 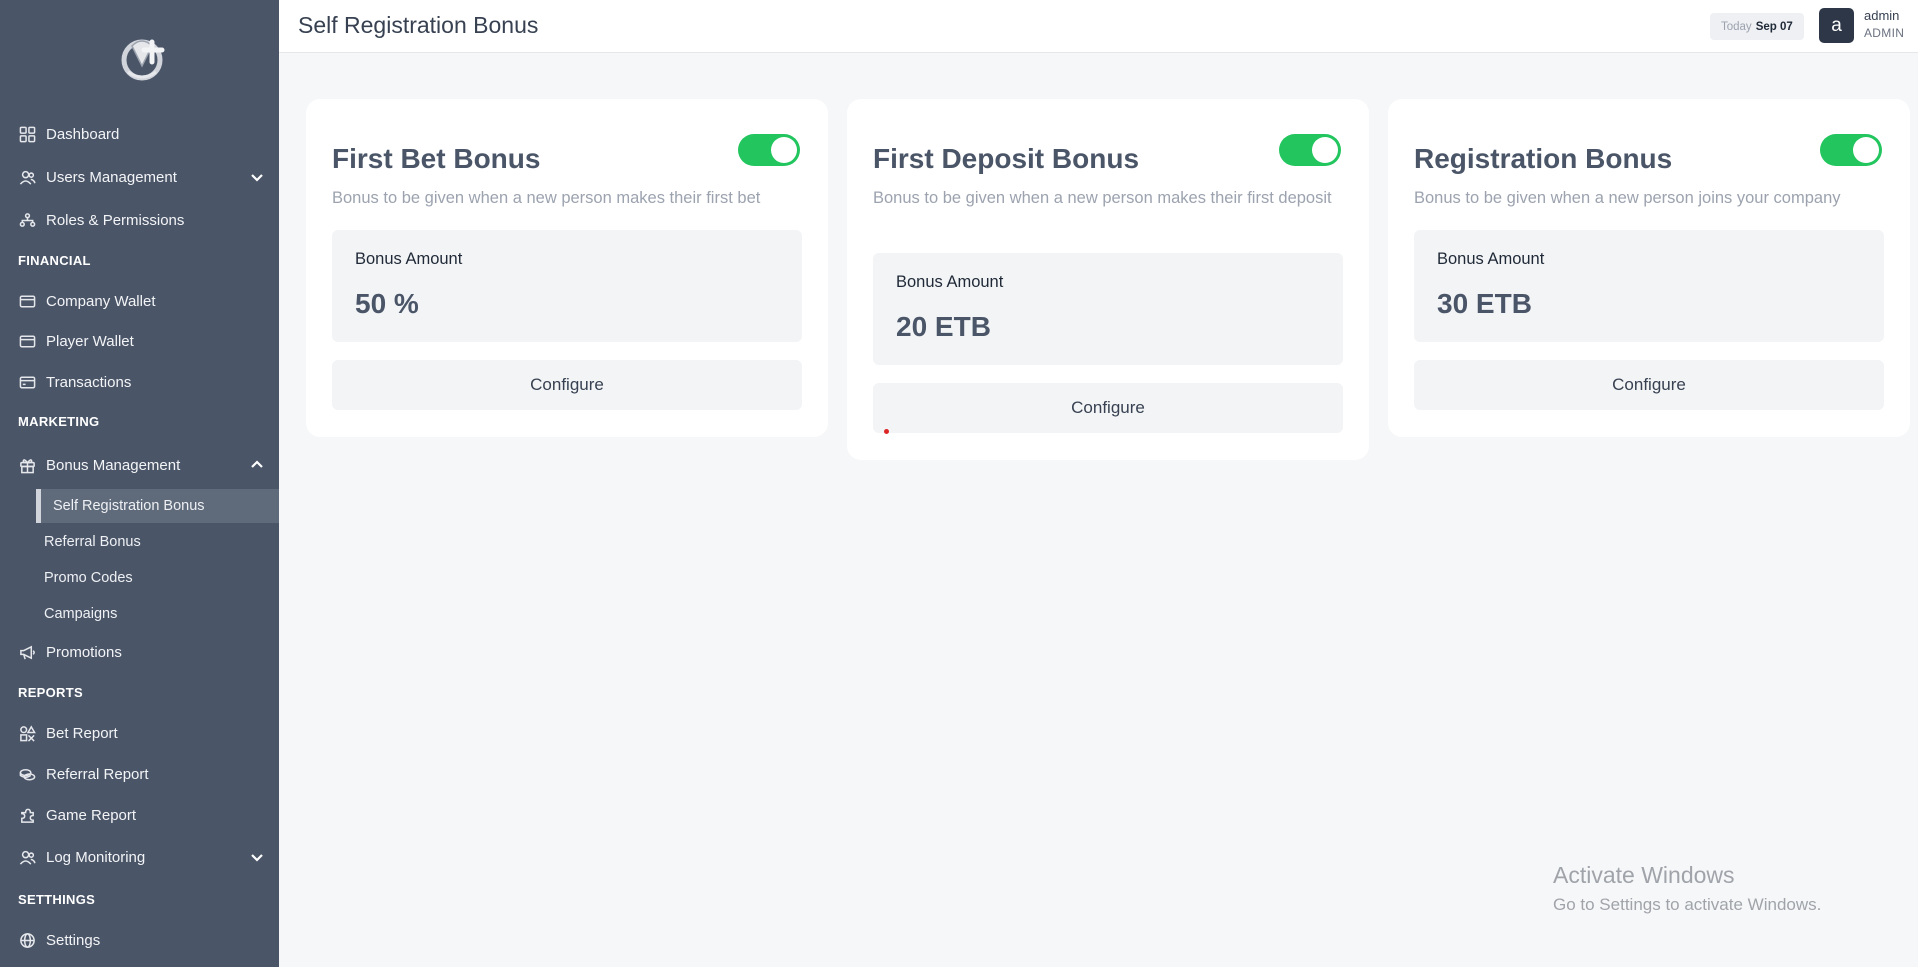 What do you see at coordinates (27, 220) in the screenshot?
I see `hierarchy-icon` at bounding box center [27, 220].